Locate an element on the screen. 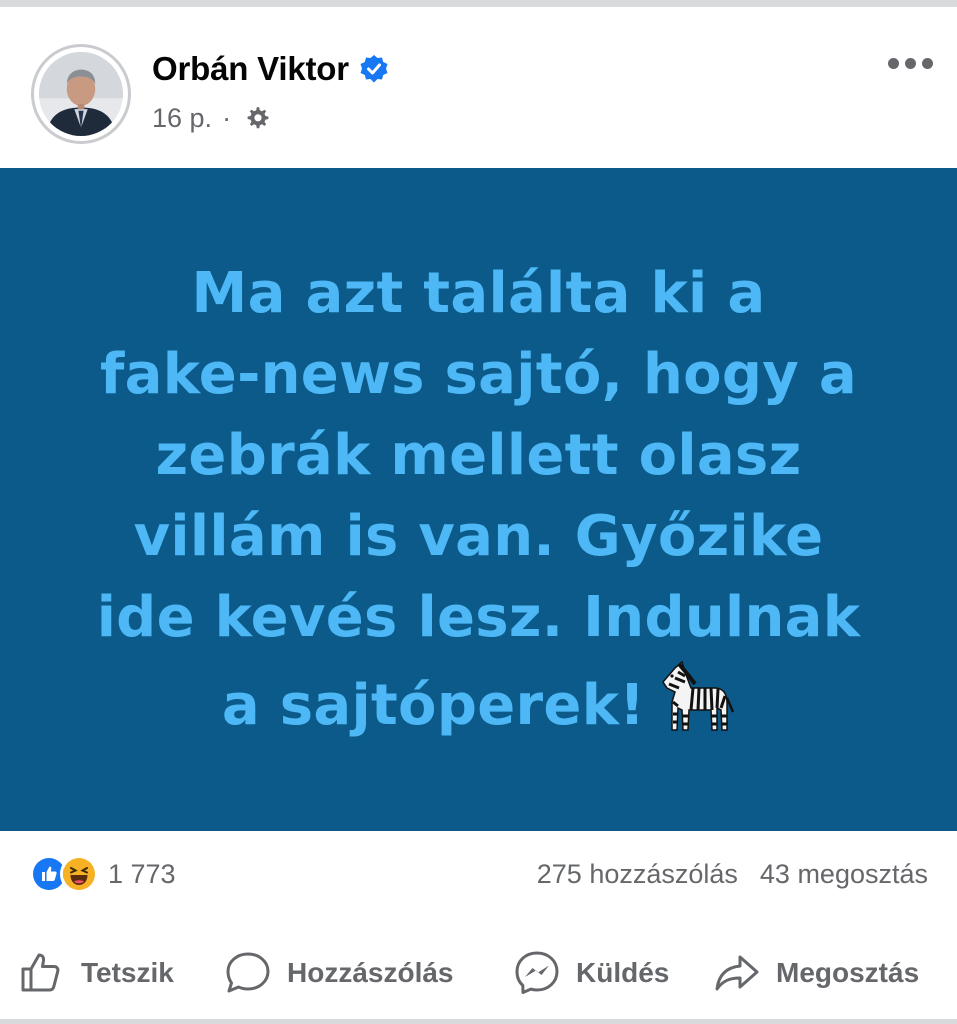  comments-count: 275 hozzászólás is located at coordinates (637, 874).